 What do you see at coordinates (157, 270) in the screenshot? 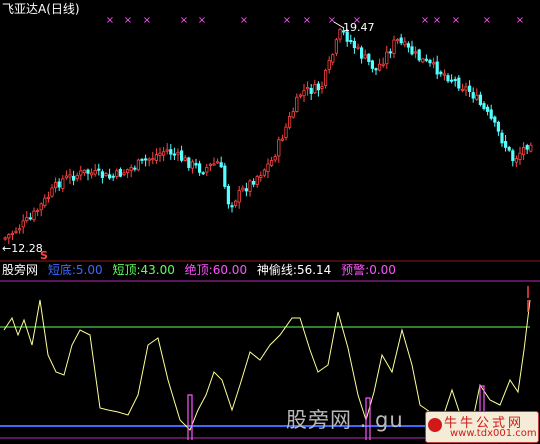
I see `indicator-value: 43.00` at bounding box center [157, 270].